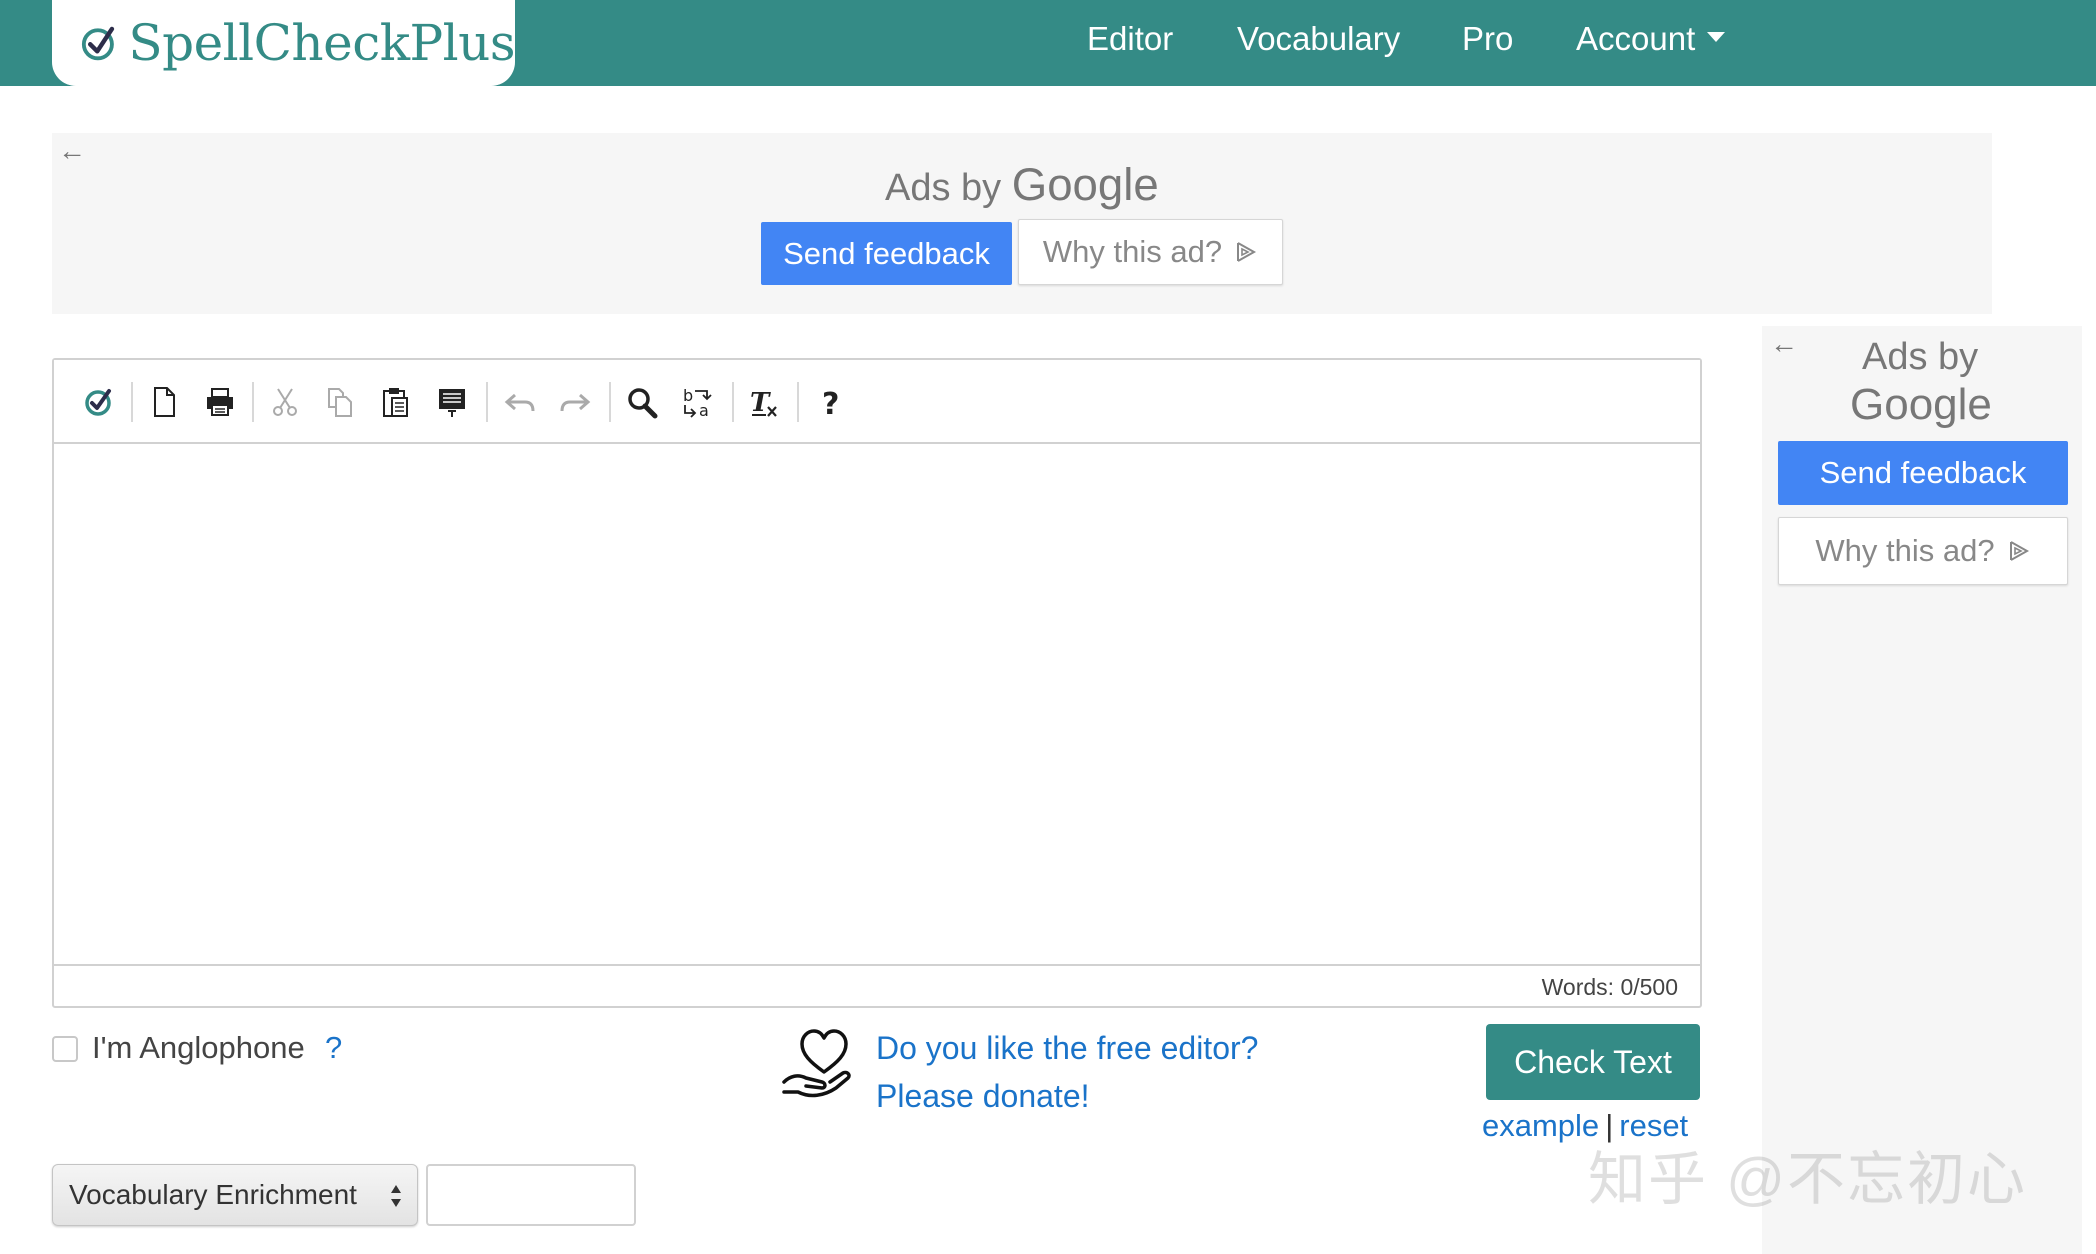 The image size is (2096, 1254). What do you see at coordinates (285, 402) in the screenshot?
I see `cut-icon` at bounding box center [285, 402].